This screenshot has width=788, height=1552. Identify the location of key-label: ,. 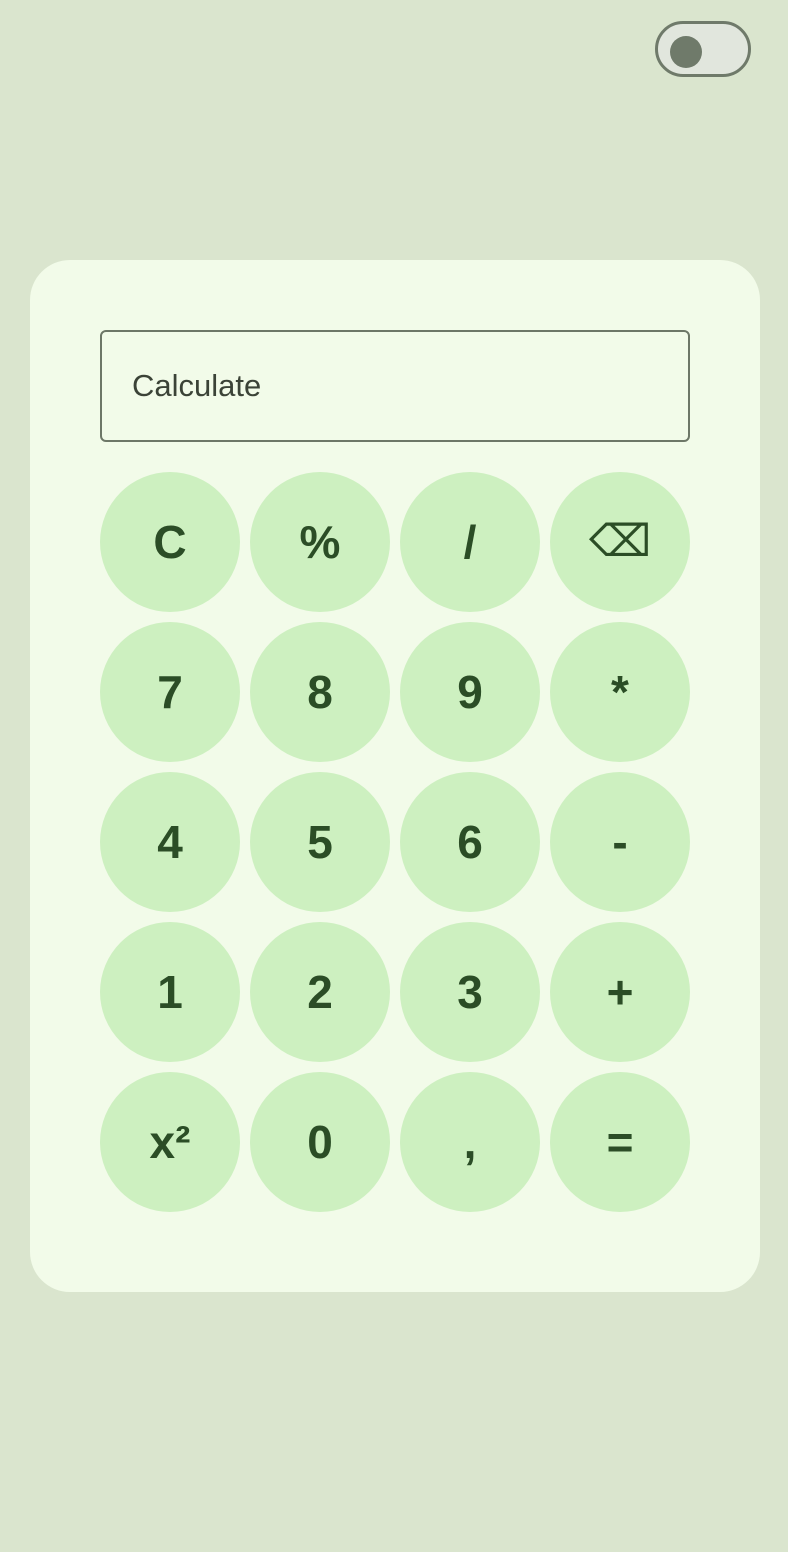
(470, 1142).